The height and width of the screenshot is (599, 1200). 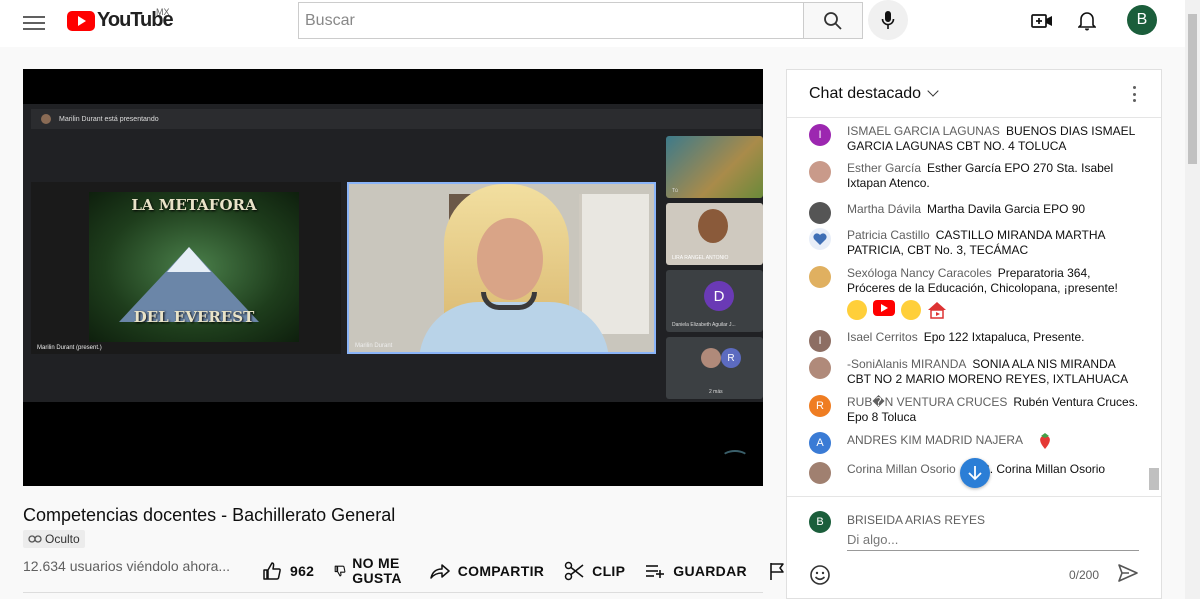 I want to click on bell-icon, so click(x=1087, y=21).